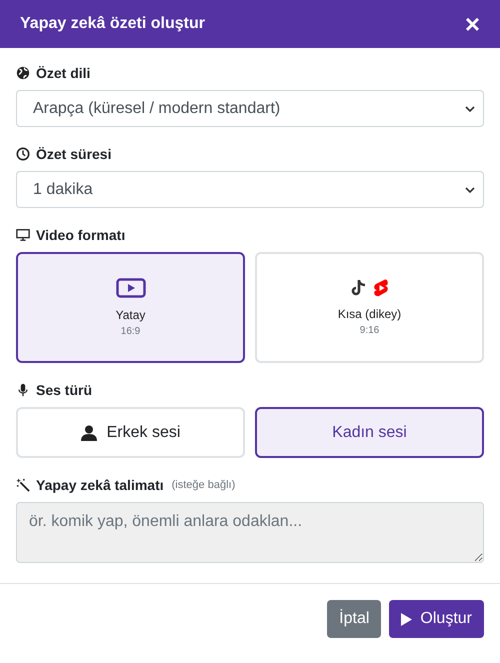 The image size is (500, 663). Describe the element at coordinates (370, 314) in the screenshot. I see `format-title: Kısa (dikey)` at that location.